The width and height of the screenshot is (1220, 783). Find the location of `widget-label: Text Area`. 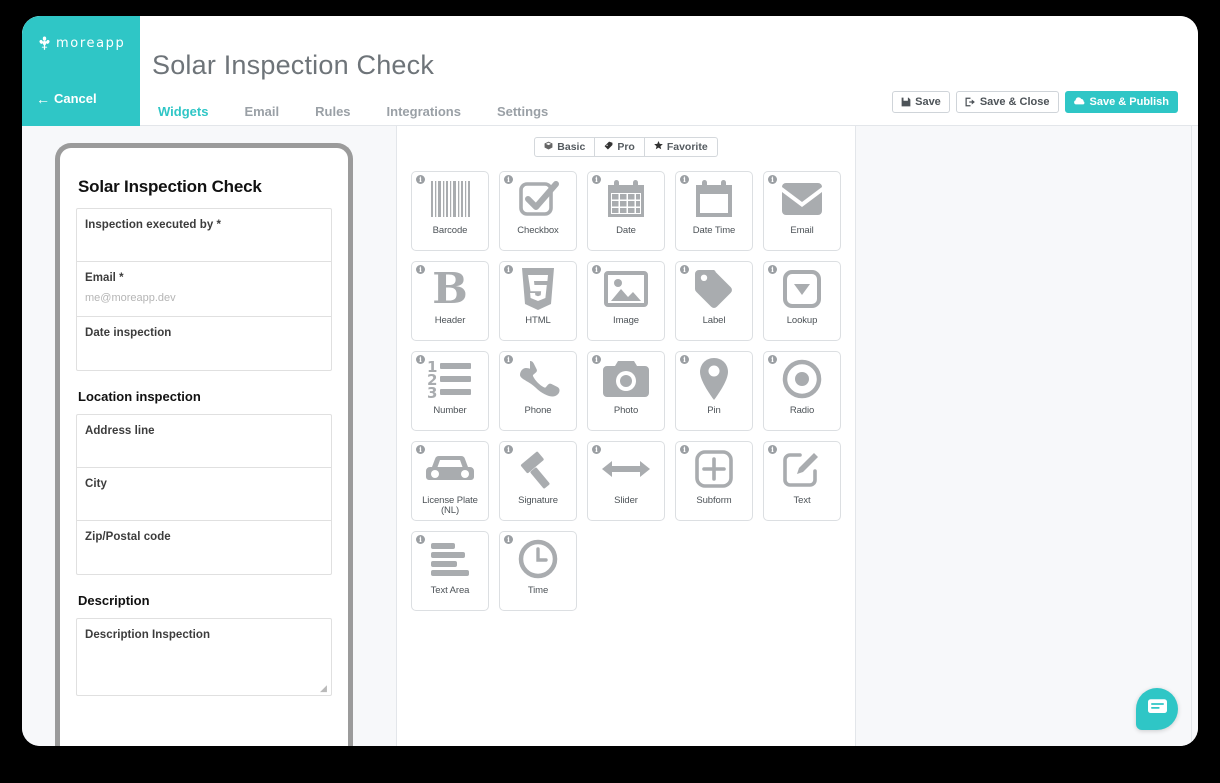

widget-label: Text Area is located at coordinates (450, 590).